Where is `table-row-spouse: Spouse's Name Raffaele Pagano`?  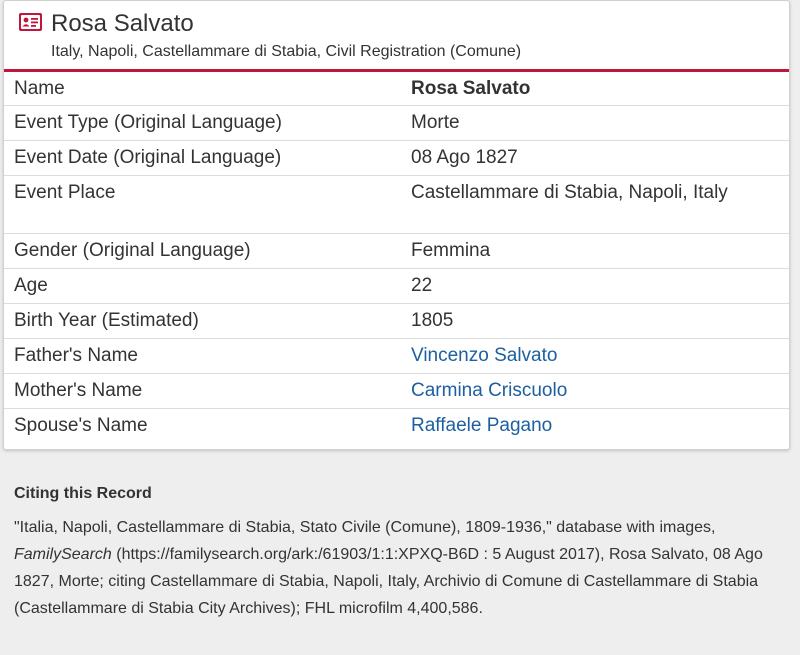 table-row-spouse: Spouse's Name Raffaele Pagano is located at coordinates (396, 426).